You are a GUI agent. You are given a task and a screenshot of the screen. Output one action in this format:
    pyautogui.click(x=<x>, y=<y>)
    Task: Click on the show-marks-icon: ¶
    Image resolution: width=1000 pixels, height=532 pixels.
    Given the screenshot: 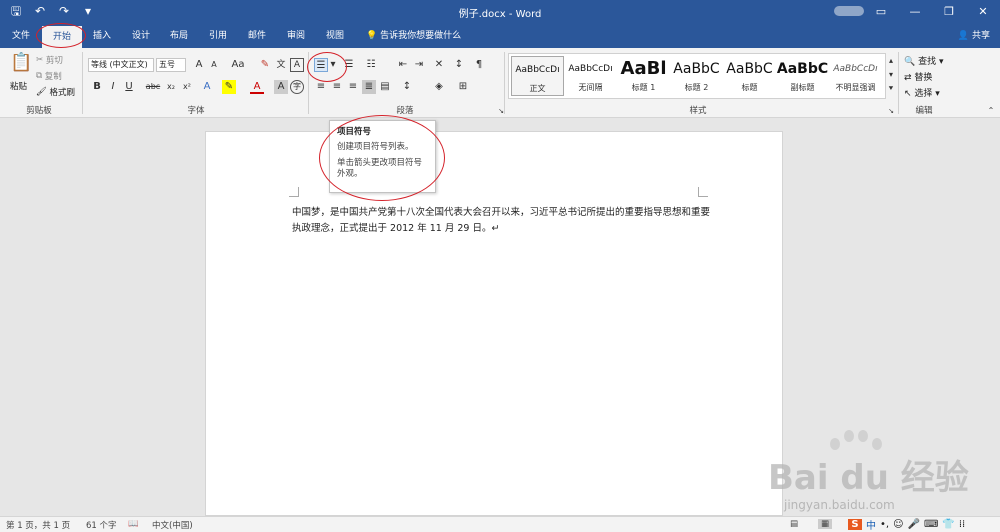 What is the action you would take?
    pyautogui.click(x=479, y=65)
    